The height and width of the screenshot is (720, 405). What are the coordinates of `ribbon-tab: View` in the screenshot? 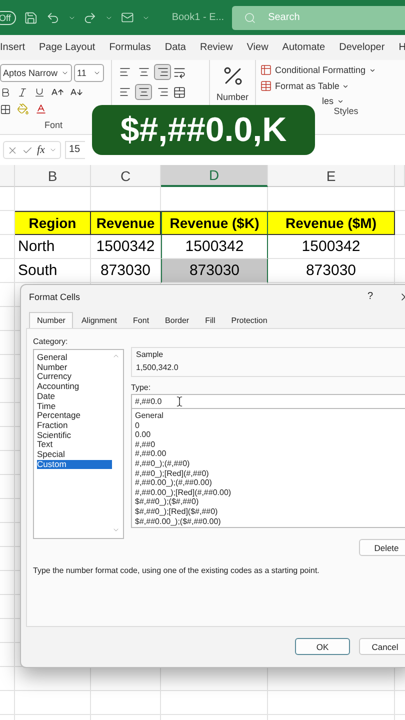 It's located at (257, 47).